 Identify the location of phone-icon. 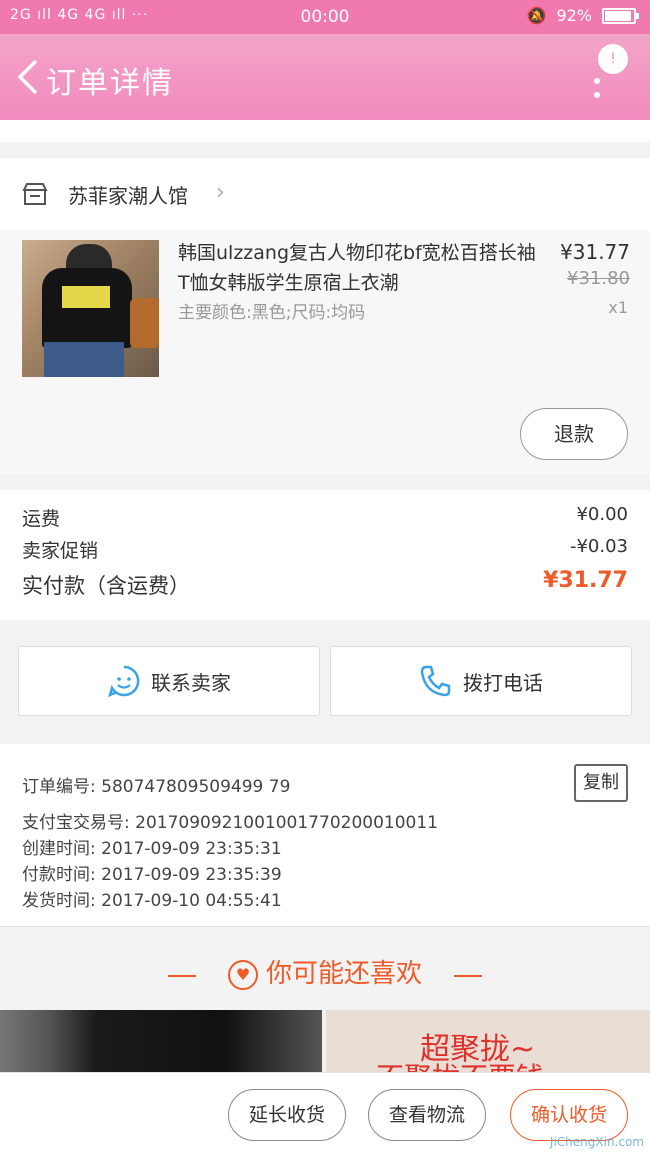
(435, 681).